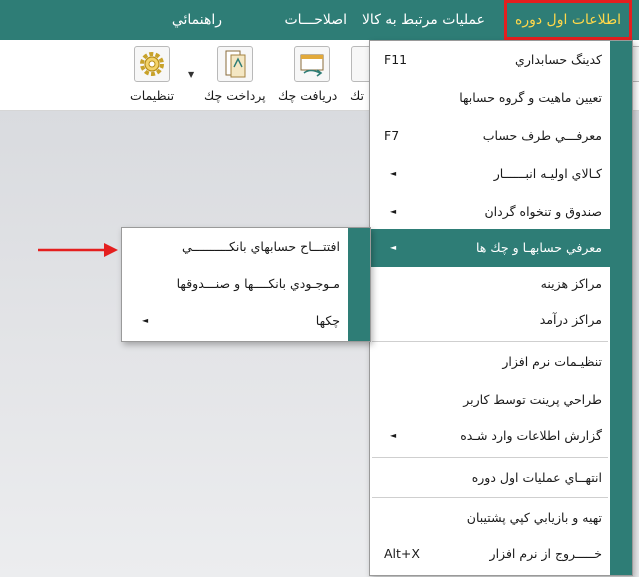  I want to click on shortcut-label: Alt+X, so click(402, 553).